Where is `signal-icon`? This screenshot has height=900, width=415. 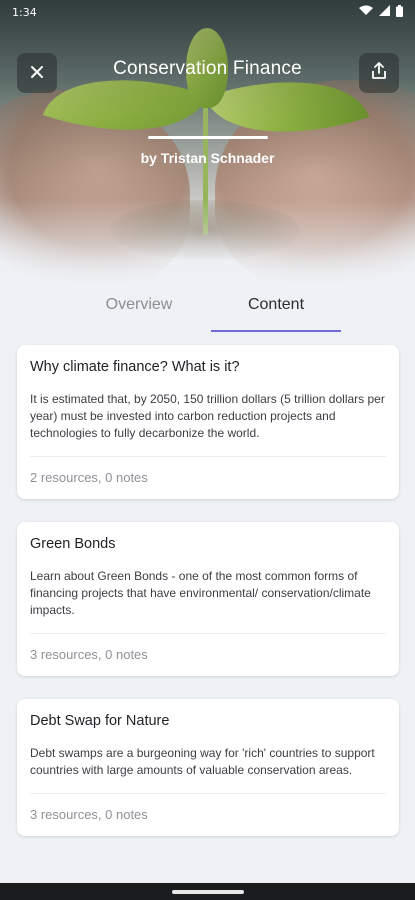 signal-icon is located at coordinates (384, 12).